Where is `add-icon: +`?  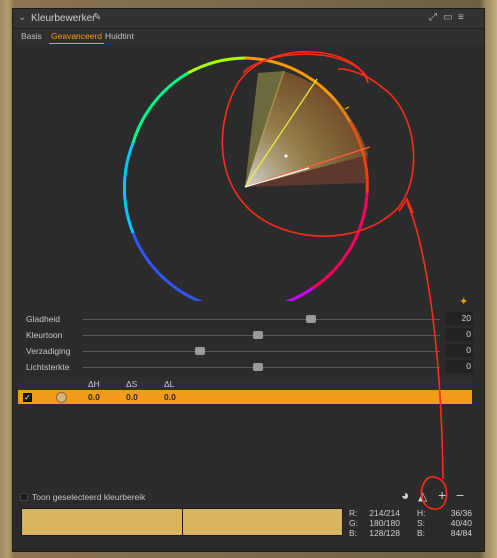 add-icon: + is located at coordinates (442, 495).